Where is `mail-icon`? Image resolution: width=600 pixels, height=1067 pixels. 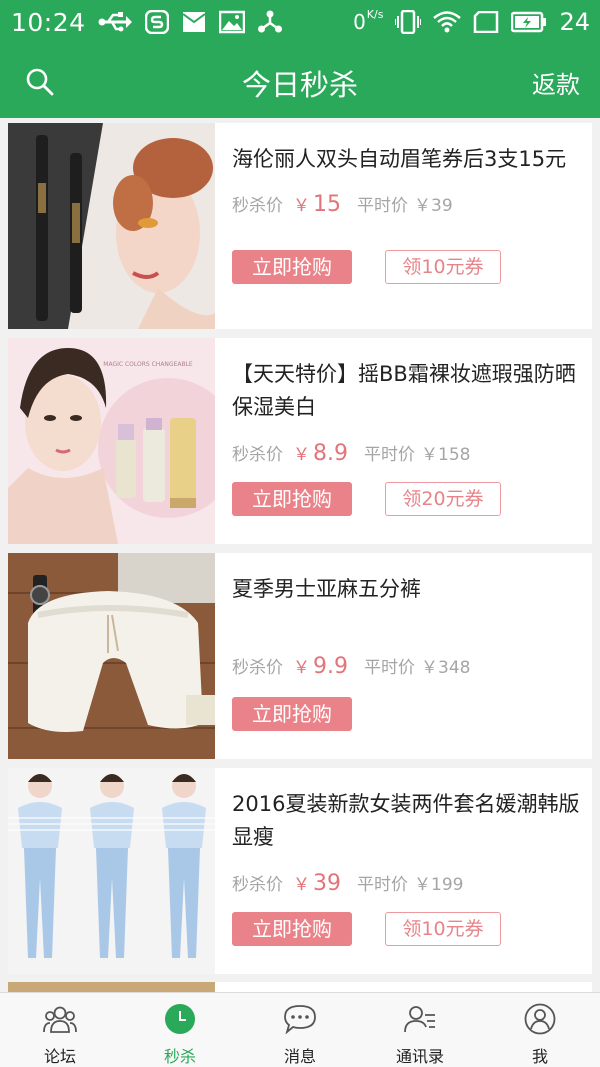 mail-icon is located at coordinates (193, 22).